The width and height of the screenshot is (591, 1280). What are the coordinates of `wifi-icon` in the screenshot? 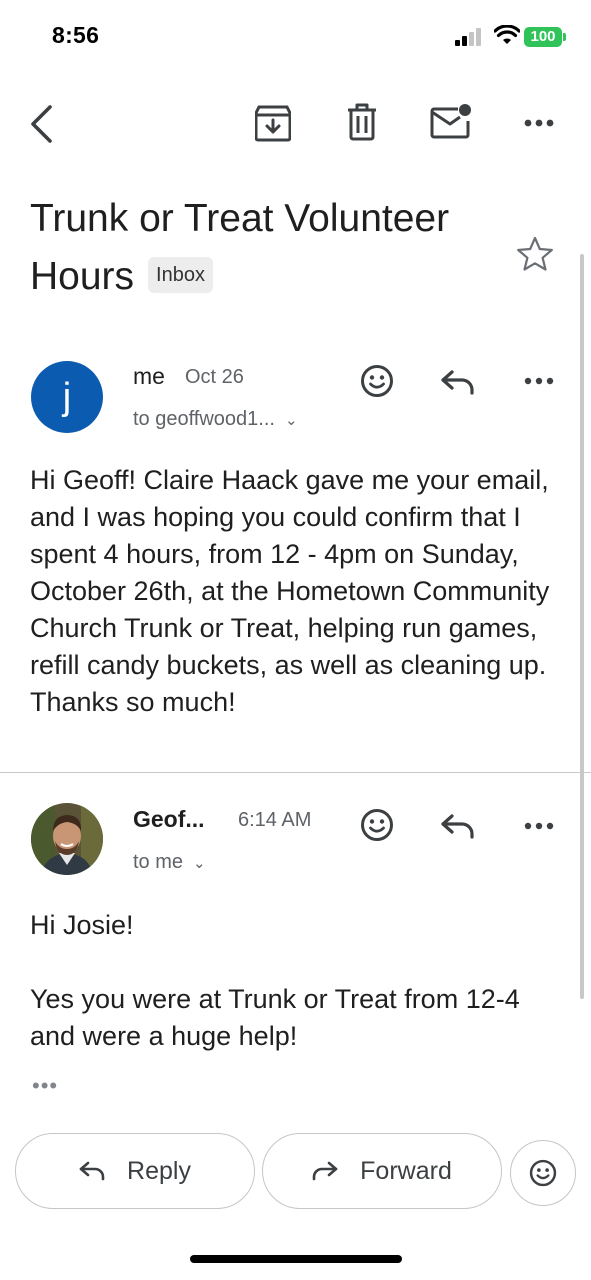 It's located at (507, 34).